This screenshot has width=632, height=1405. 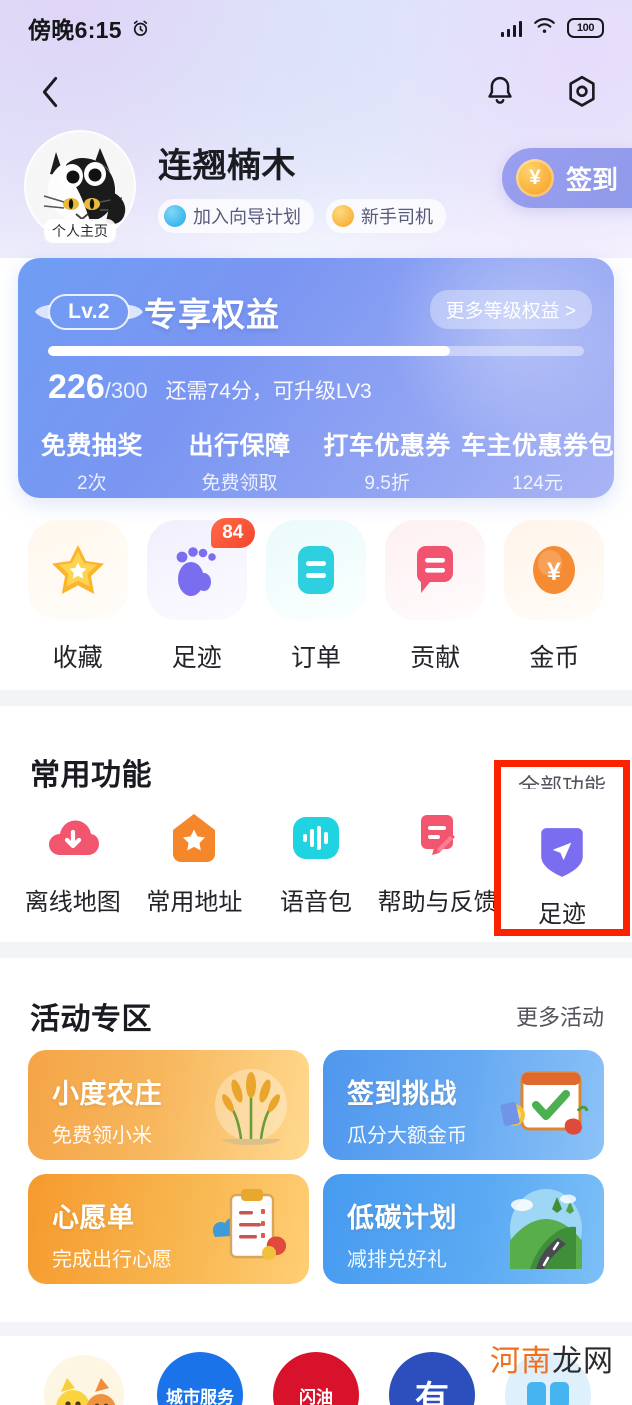 I want to click on status-time: 傍晚6:15, so click(x=75, y=30).